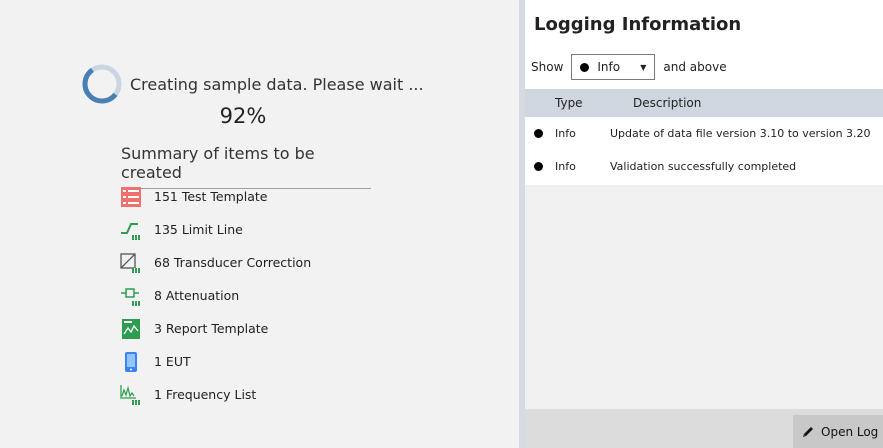  I want to click on report-template-icon, so click(131, 329).